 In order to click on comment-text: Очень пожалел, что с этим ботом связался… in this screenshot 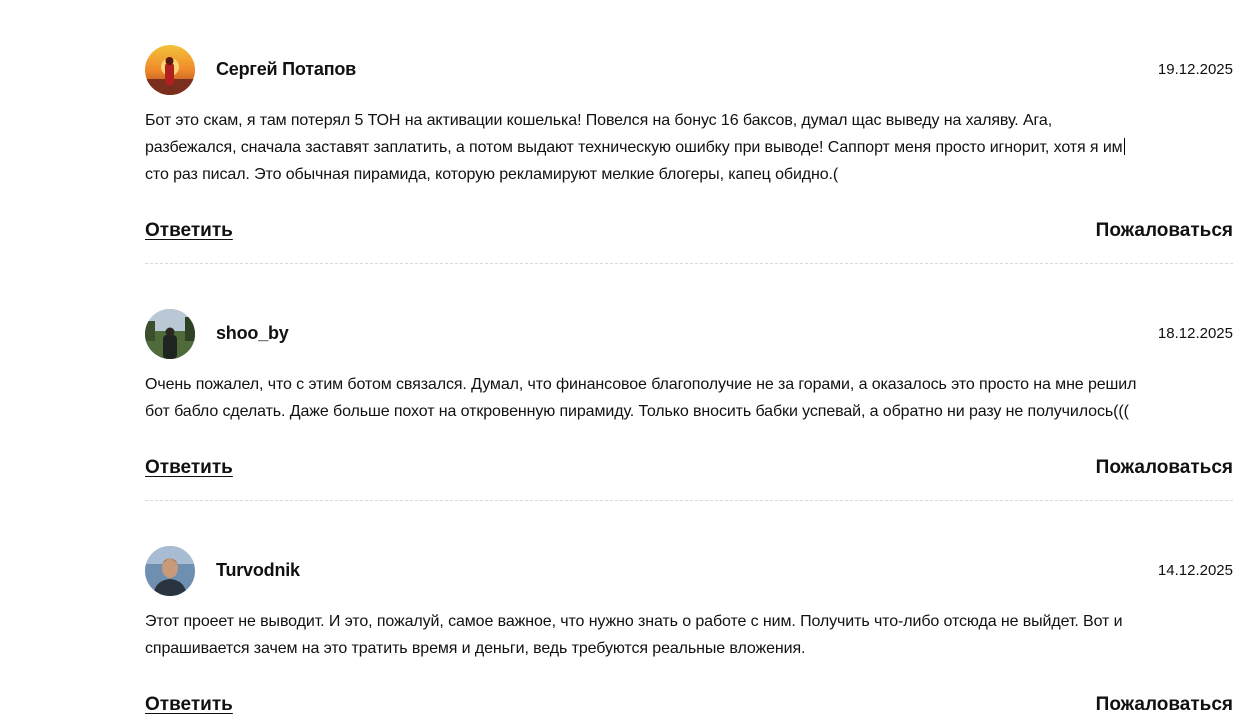, I will do `click(689, 398)`.